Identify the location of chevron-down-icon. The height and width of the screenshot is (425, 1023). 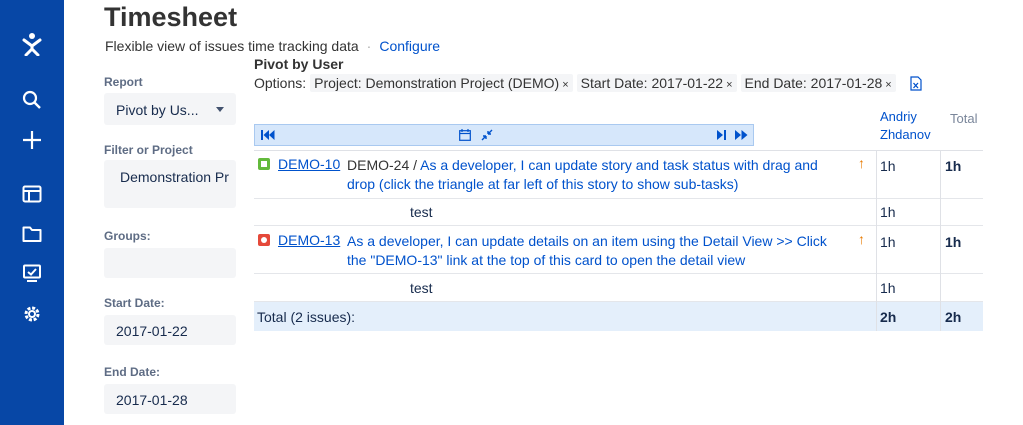
(220, 109).